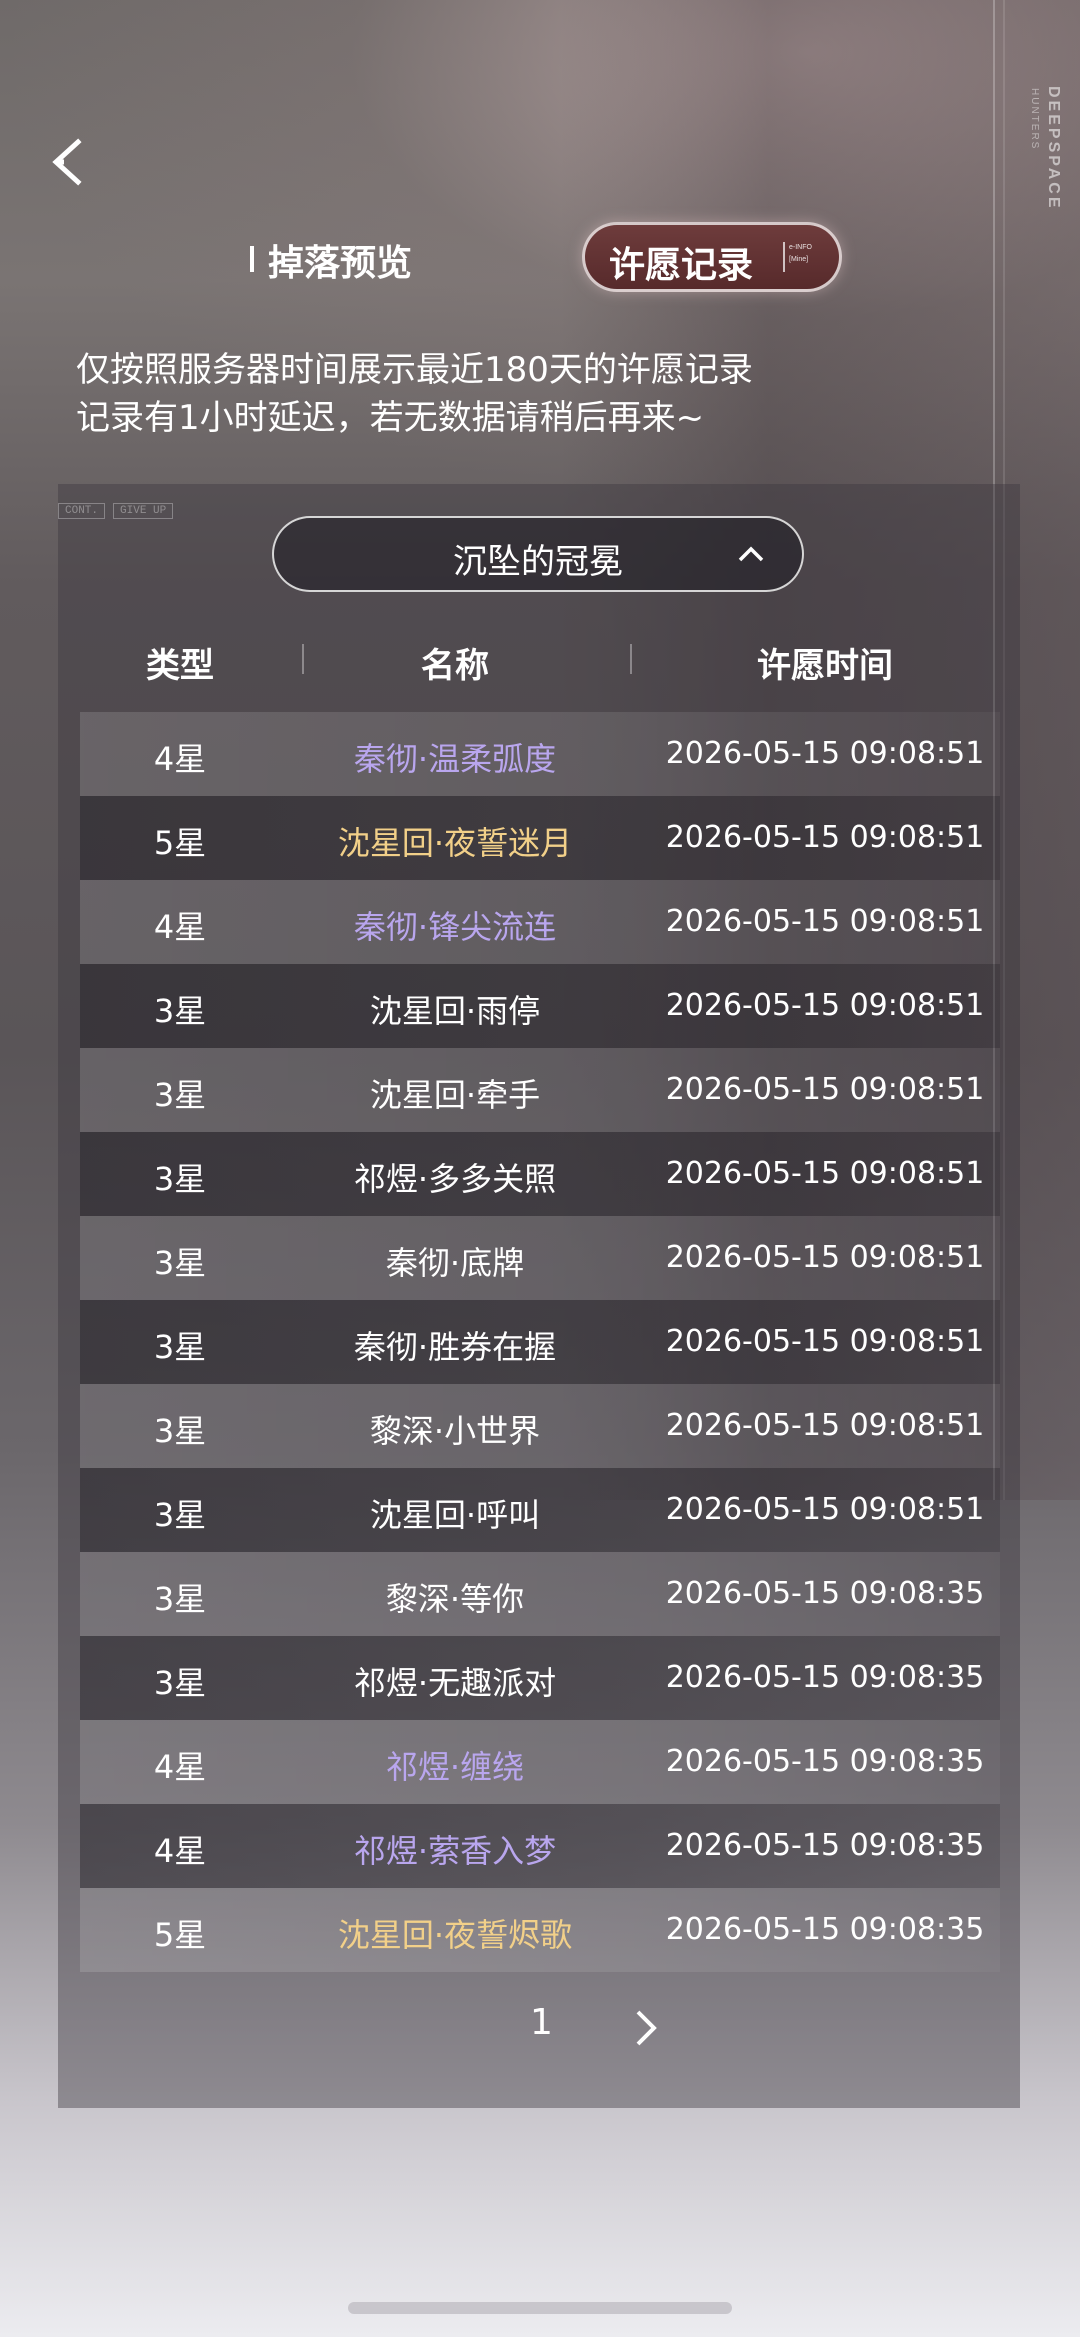  What do you see at coordinates (455, 1263) in the screenshot?
I see `row-item-name: 秦彻·底牌` at bounding box center [455, 1263].